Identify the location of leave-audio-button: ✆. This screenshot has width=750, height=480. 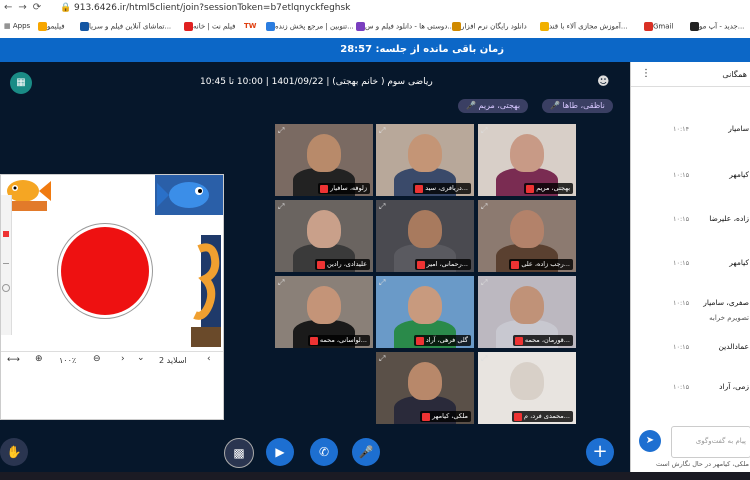
(324, 452).